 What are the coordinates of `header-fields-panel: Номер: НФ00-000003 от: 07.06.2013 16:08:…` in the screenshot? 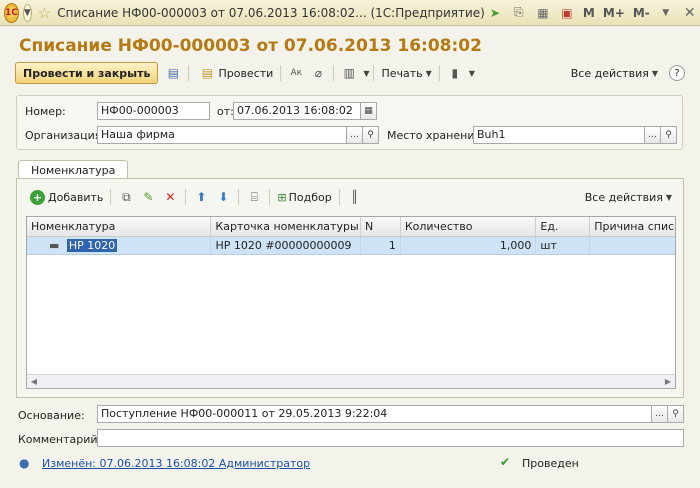 It's located at (349, 122).